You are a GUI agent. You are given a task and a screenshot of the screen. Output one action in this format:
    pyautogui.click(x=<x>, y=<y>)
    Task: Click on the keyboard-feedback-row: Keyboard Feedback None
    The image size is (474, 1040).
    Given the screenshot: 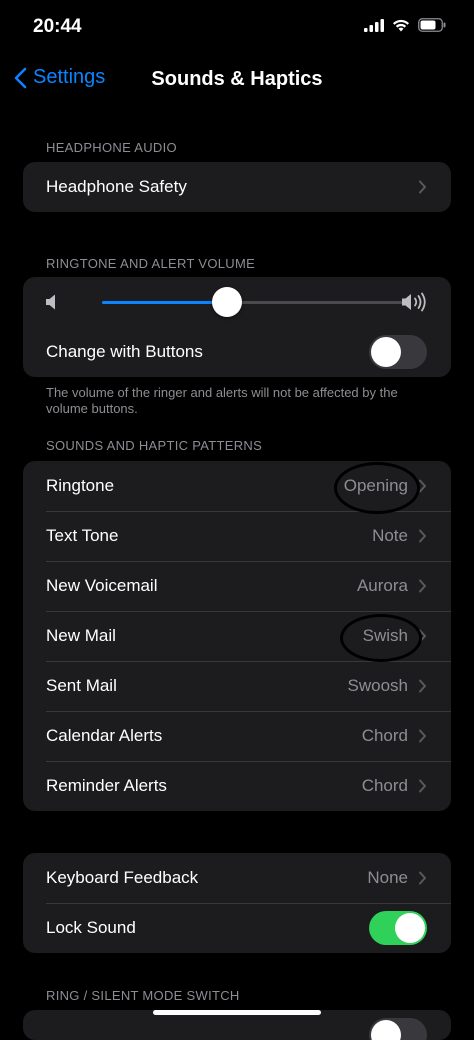 What is the action you would take?
    pyautogui.click(x=237, y=878)
    